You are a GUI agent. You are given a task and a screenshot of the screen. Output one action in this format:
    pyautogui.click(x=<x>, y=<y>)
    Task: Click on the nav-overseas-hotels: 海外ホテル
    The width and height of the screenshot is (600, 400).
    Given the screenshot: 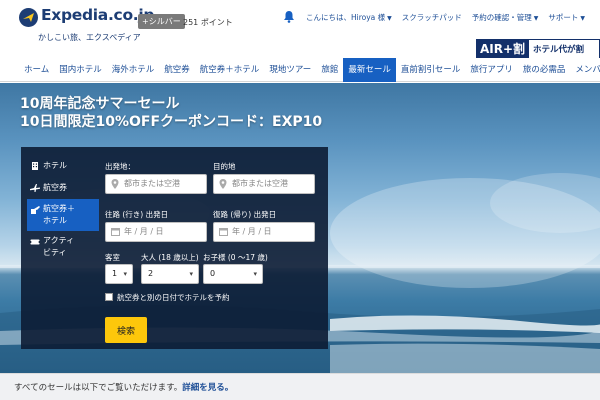 What is the action you would take?
    pyautogui.click(x=133, y=70)
    